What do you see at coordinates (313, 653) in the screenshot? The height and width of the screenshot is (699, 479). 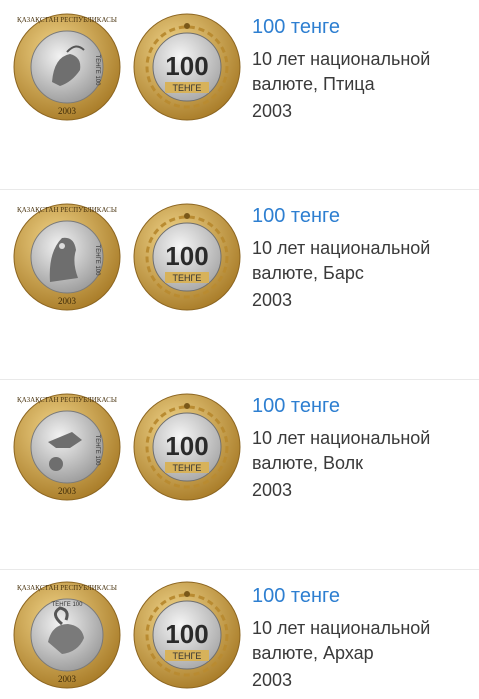 I see `item-description-line2: валюте, Архар` at bounding box center [313, 653].